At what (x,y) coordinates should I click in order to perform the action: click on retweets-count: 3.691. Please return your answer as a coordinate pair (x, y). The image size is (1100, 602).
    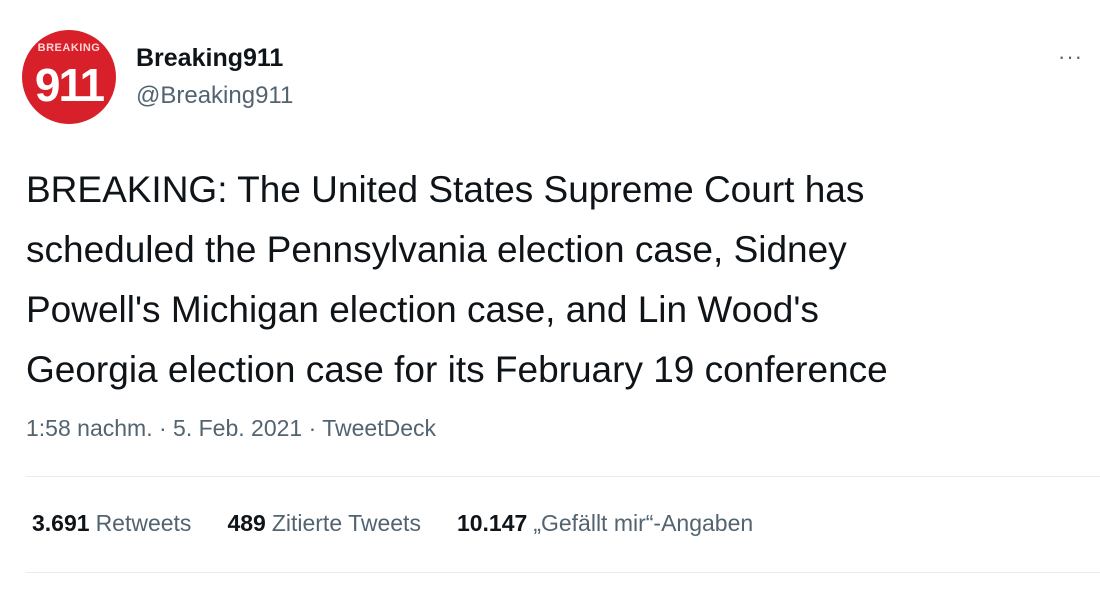
    Looking at the image, I should click on (61, 523).